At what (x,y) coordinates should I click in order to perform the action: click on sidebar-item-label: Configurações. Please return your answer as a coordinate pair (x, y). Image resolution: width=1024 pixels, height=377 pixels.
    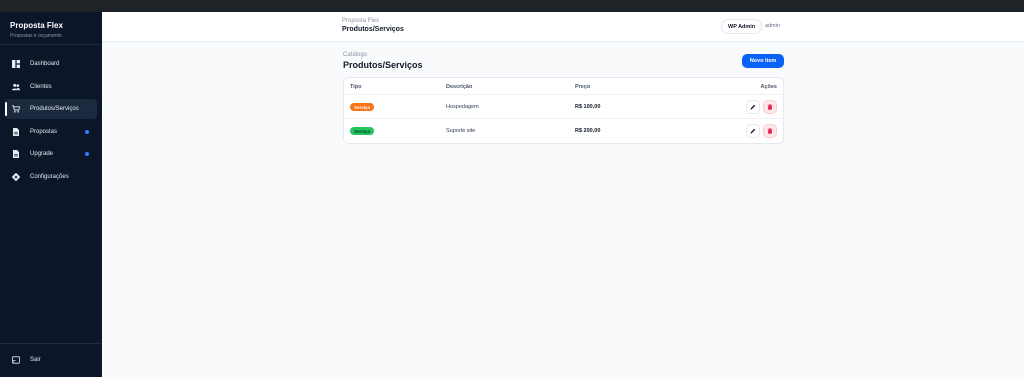
    Looking at the image, I should click on (49, 176).